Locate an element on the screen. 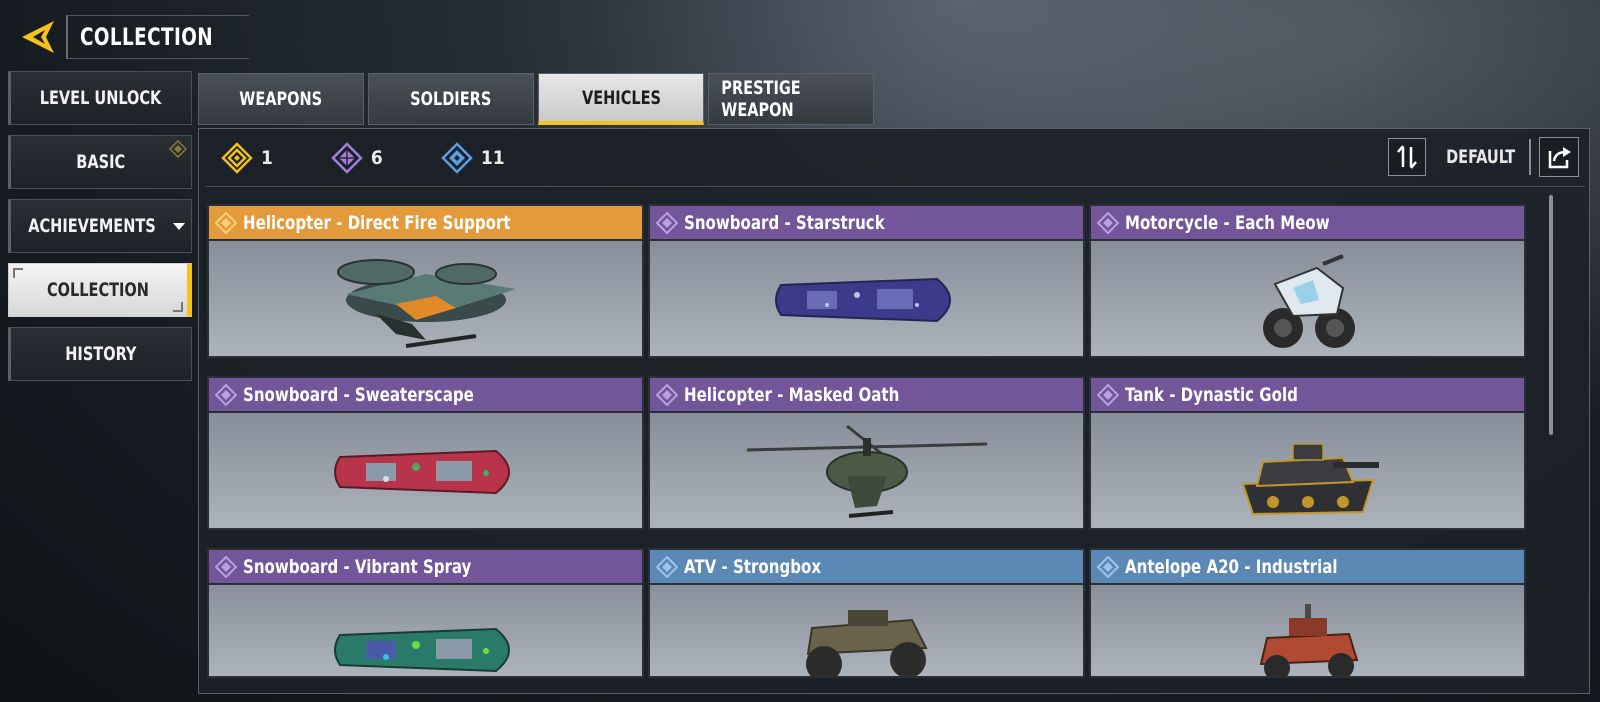  tab-label: SOLDIERS is located at coordinates (451, 99).